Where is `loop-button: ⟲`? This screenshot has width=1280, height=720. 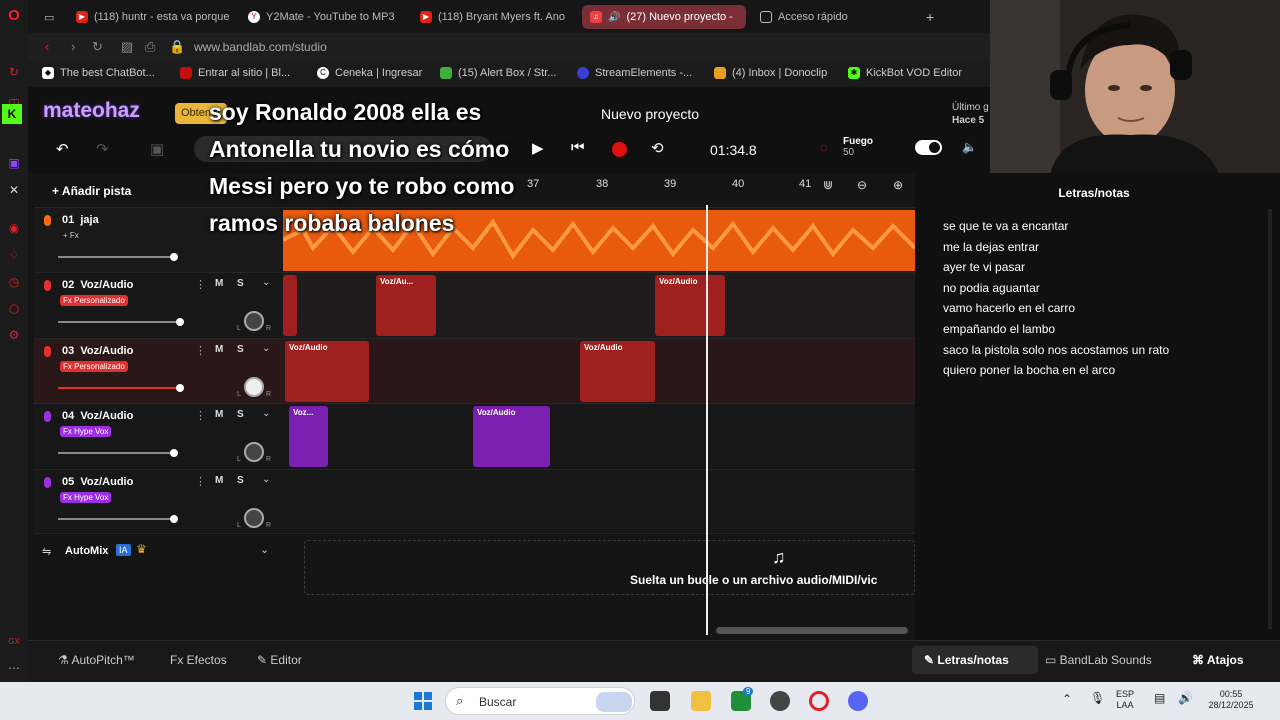 loop-button: ⟲ is located at coordinates (657, 148).